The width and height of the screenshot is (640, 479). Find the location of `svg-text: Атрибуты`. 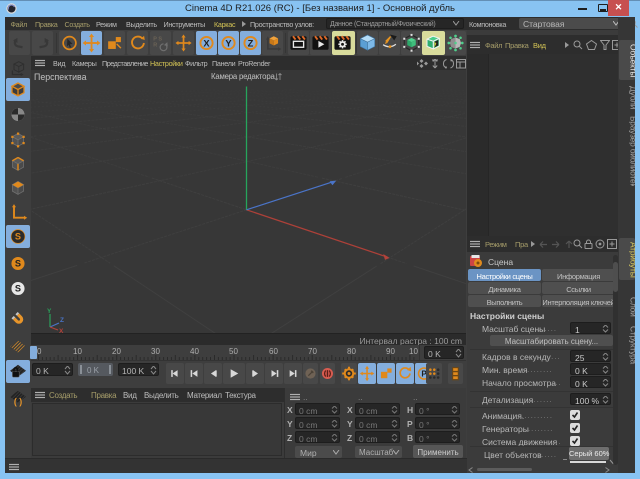

svg-text: Атрибуты is located at coordinates (632, 260).